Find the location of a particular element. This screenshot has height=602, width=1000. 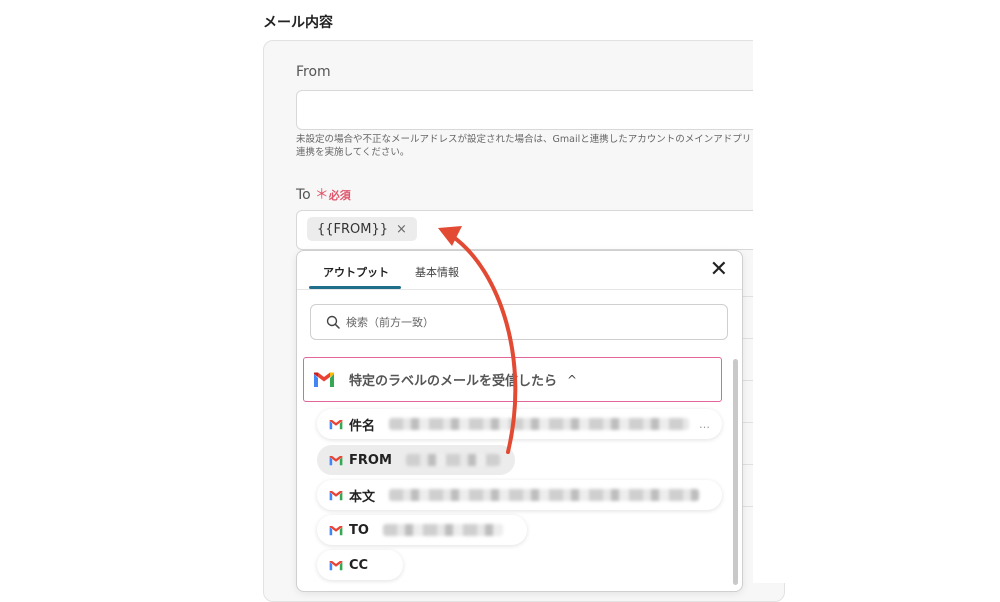

output-item-from: FROM is located at coordinates (416, 460).